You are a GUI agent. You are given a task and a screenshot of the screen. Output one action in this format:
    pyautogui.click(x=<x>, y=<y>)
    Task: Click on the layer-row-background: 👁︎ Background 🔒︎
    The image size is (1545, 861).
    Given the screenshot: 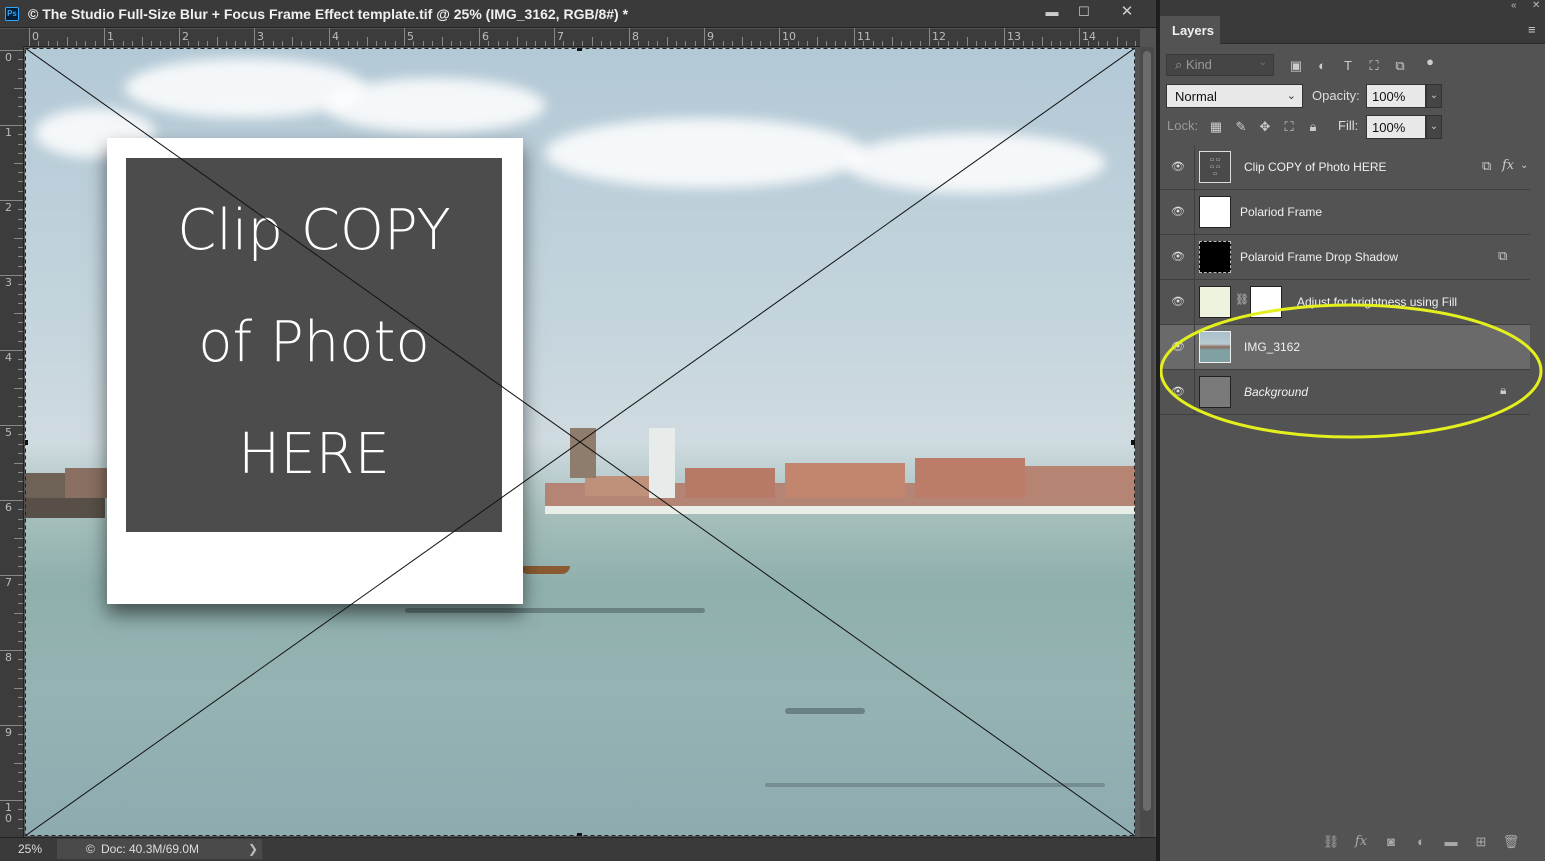 What is the action you would take?
    pyautogui.click(x=1345, y=392)
    